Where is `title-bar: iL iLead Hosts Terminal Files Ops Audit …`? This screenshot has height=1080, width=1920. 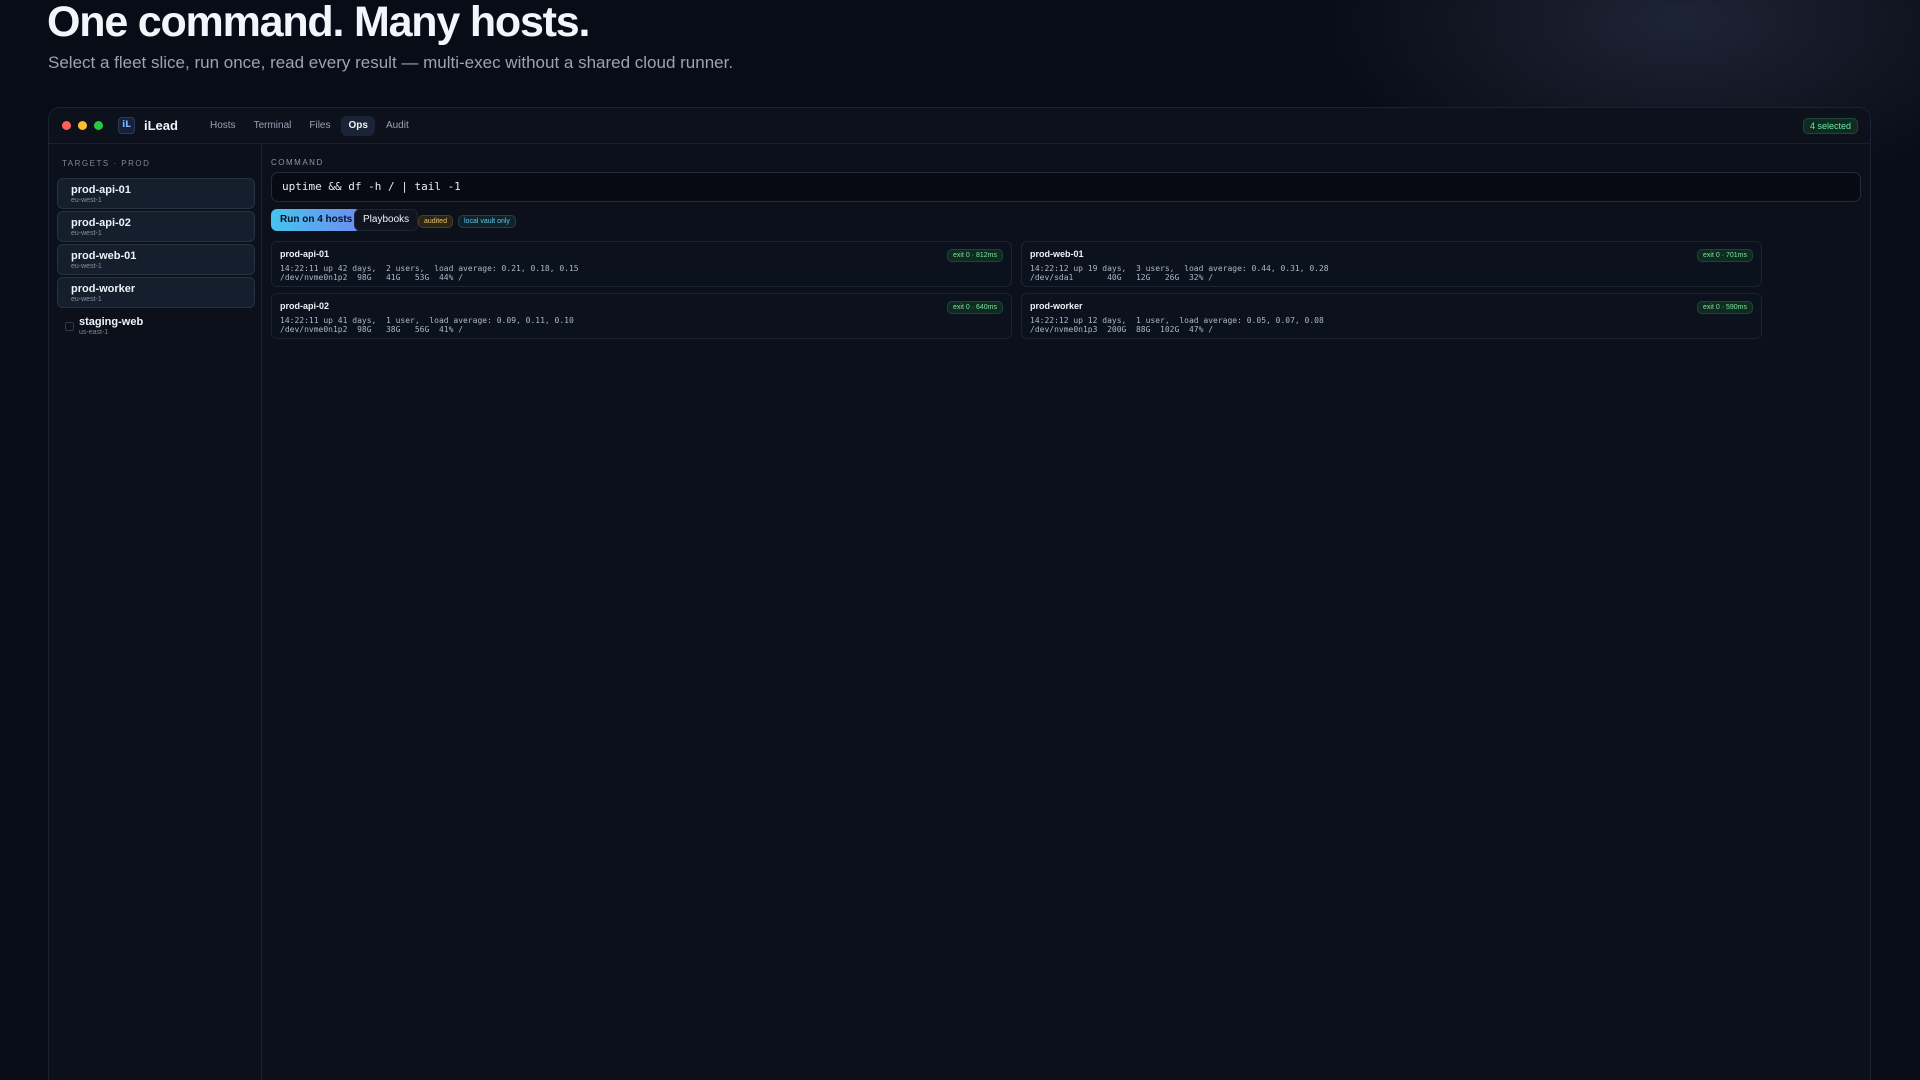 title-bar: iL iLead Hosts Terminal Files Ops Audit … is located at coordinates (959, 126).